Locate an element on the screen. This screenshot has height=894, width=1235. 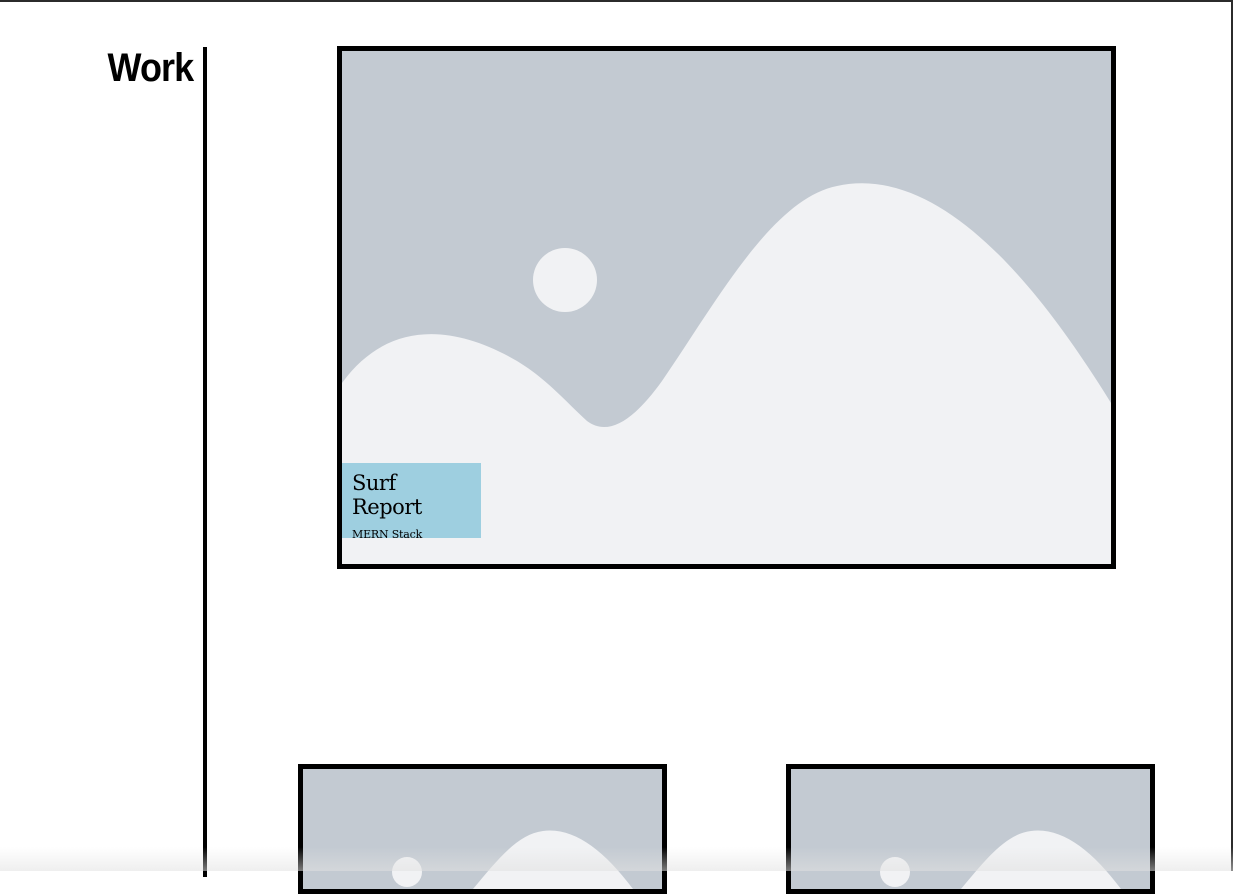
project-title: Surf Report is located at coordinates (387, 495).